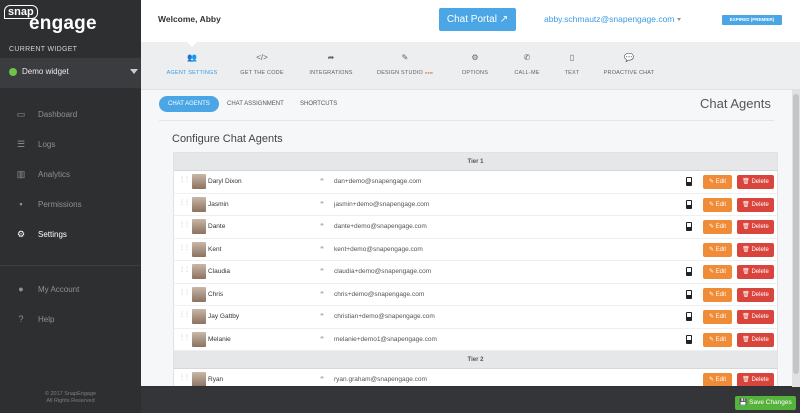 Image resolution: width=800 pixels, height=413 pixels. What do you see at coordinates (255, 104) in the screenshot?
I see `subtab-chat-assignment: CHAT ASSIGNMENT` at bounding box center [255, 104].